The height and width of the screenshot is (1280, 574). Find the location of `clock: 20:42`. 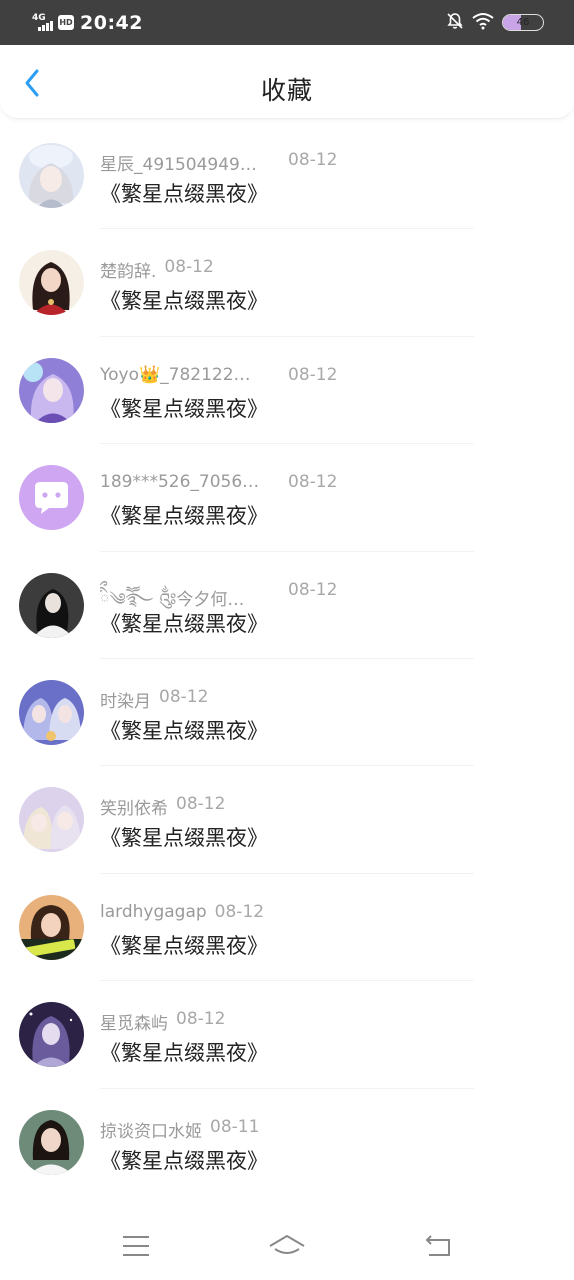

clock: 20:42 is located at coordinates (111, 22).